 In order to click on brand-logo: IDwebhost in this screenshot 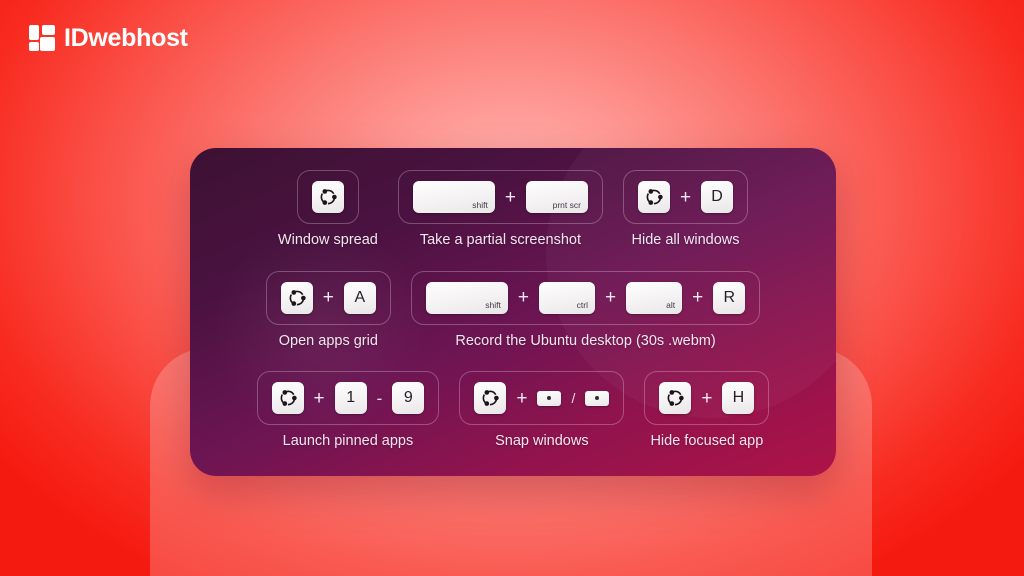, I will do `click(108, 38)`.